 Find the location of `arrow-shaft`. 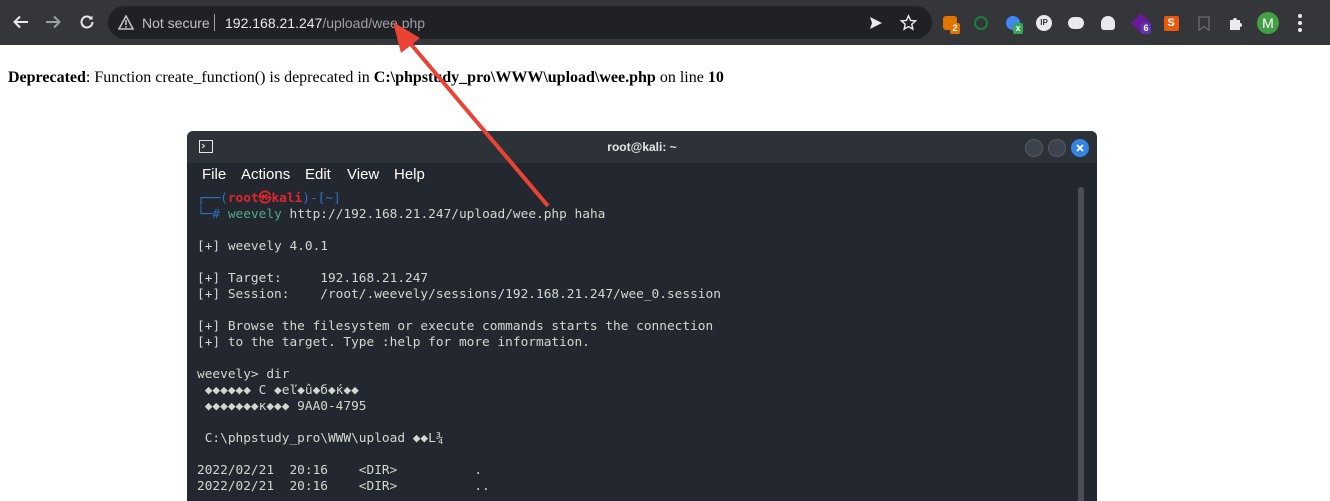

arrow-shaft is located at coordinates (476, 121).